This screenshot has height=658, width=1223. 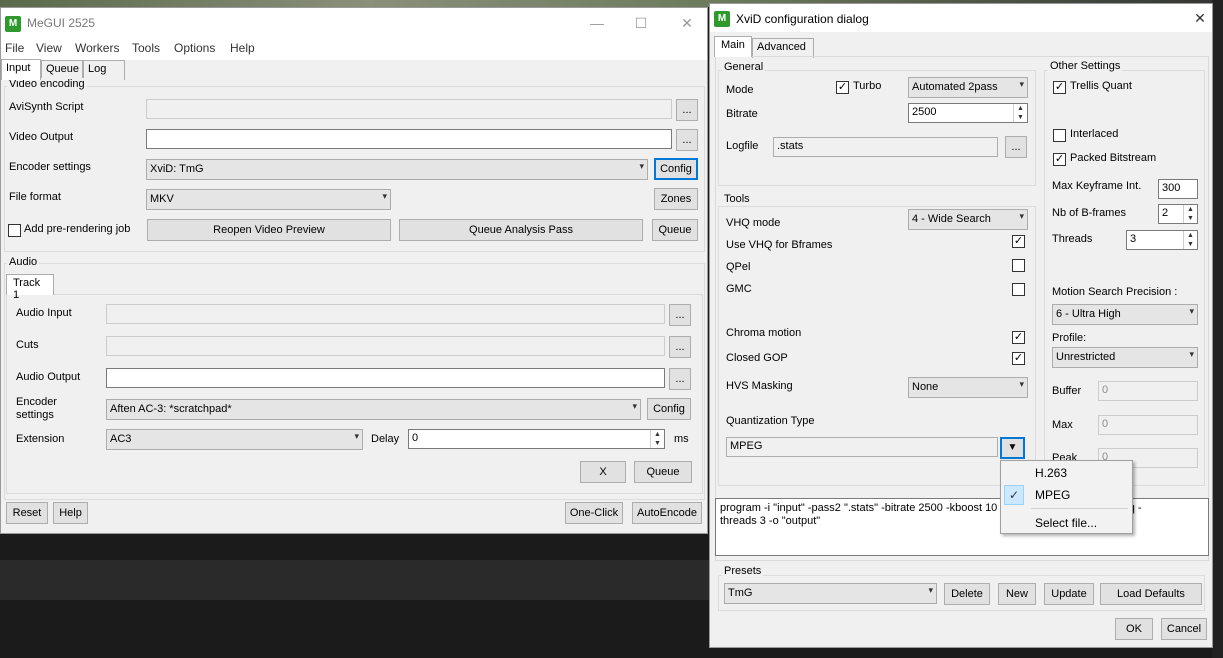 I want to click on zones-button: Zones, so click(x=676, y=199).